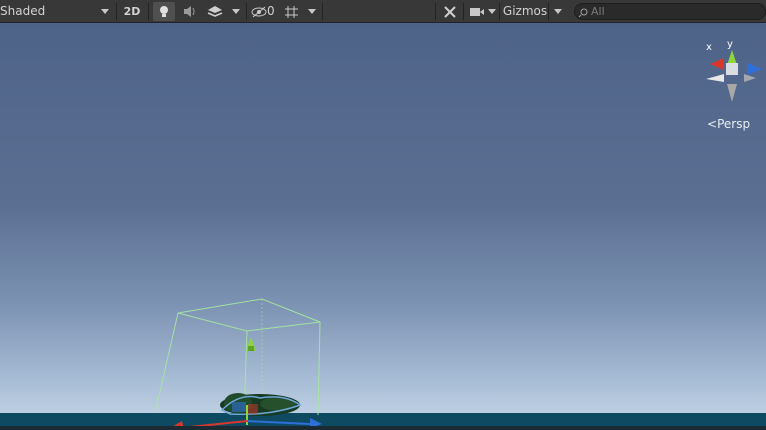 Image resolution: width=766 pixels, height=430 pixels. I want to click on effects-dropdown, so click(236, 11).